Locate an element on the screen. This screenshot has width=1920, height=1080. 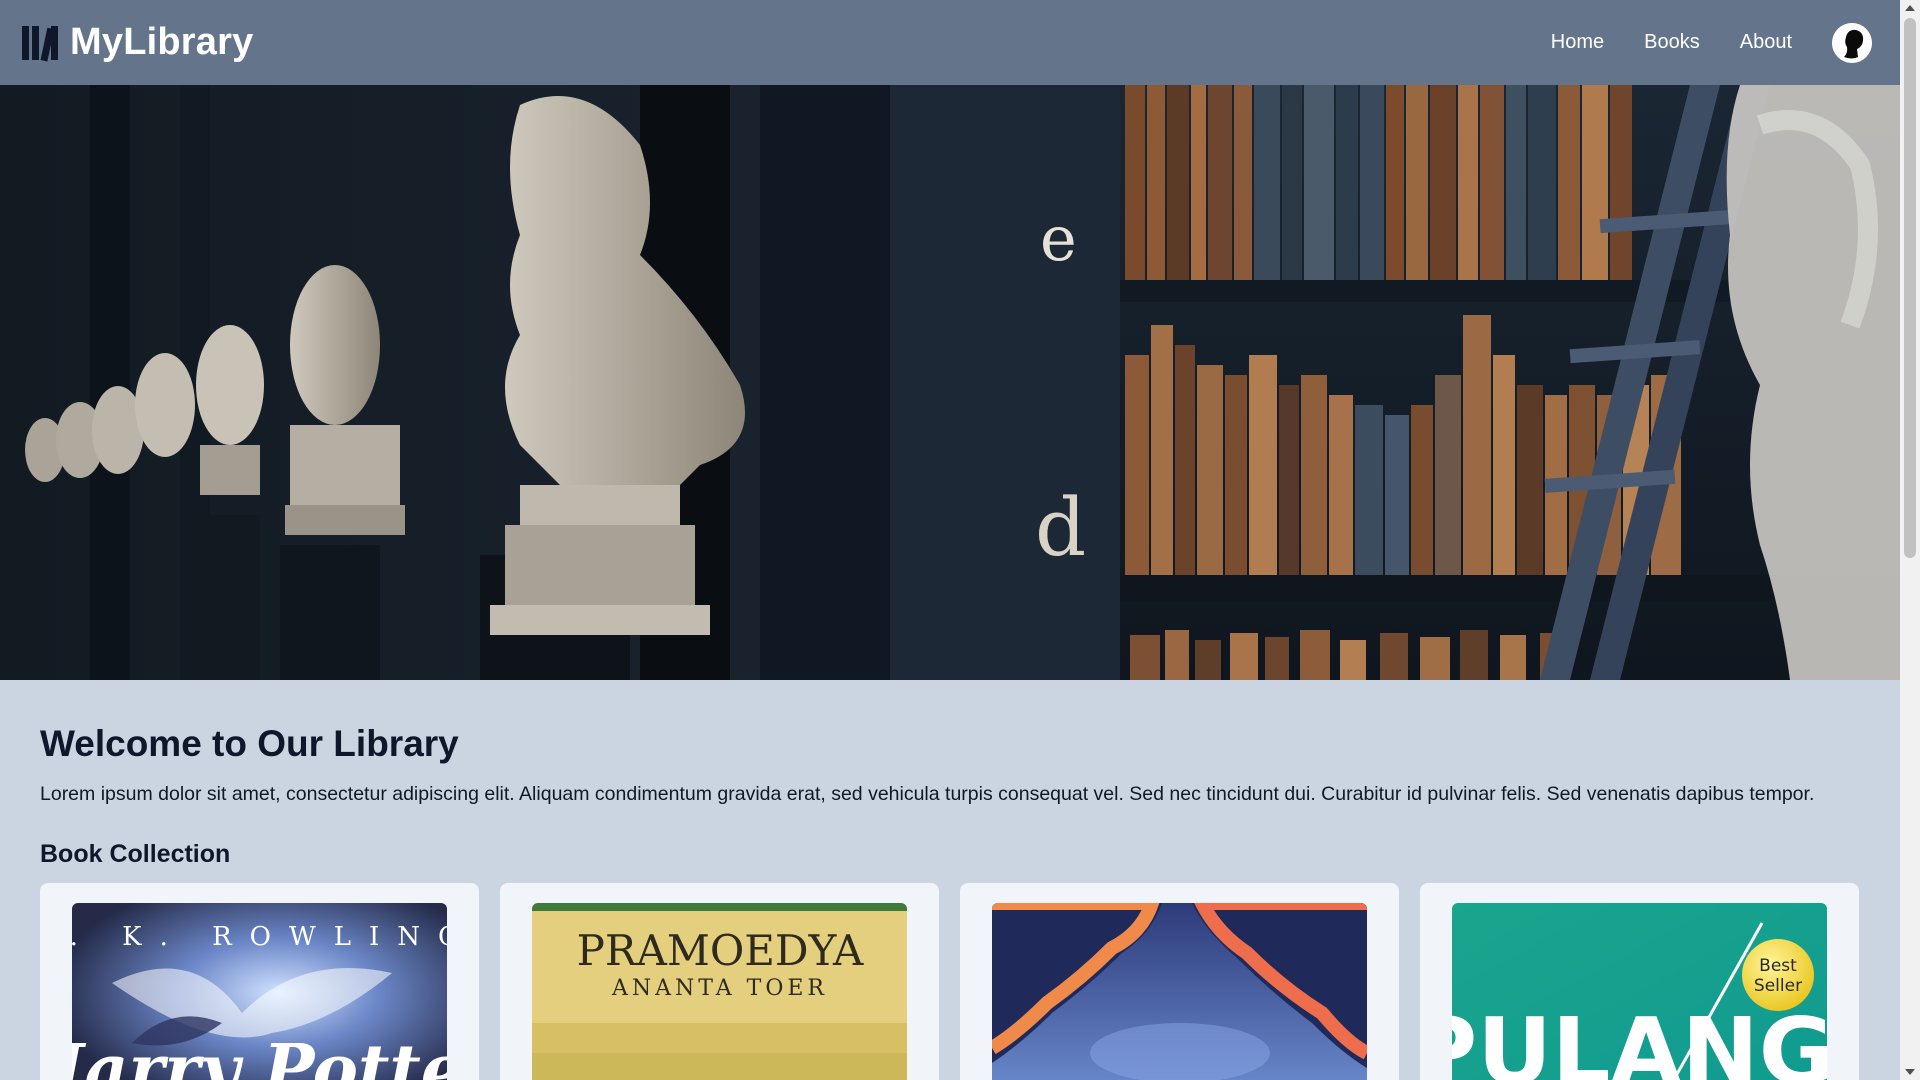
book-card: PULANG Best Seller is located at coordinates (1639, 981).